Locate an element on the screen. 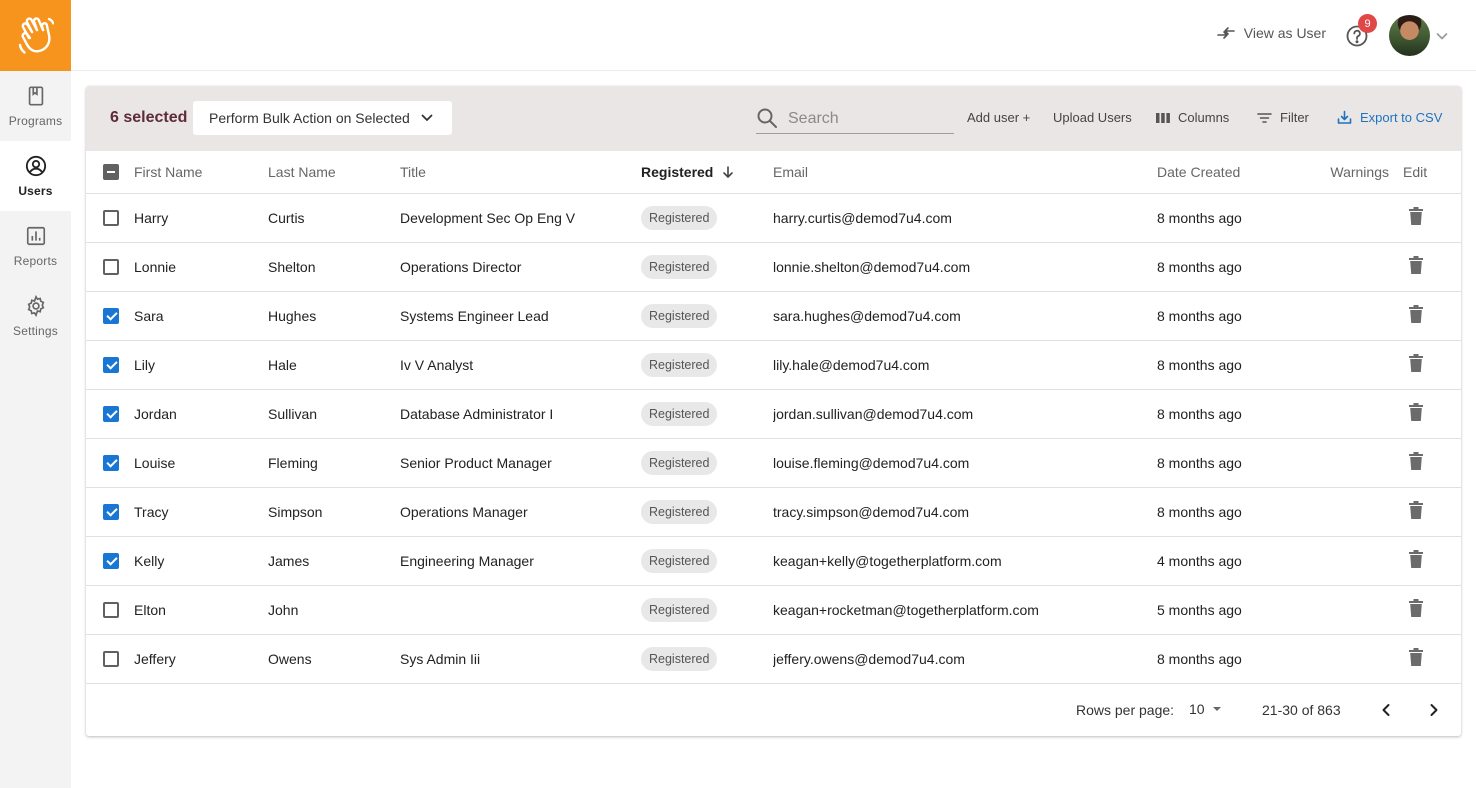  rows-per-page-value: 10 is located at coordinates (1197, 708).